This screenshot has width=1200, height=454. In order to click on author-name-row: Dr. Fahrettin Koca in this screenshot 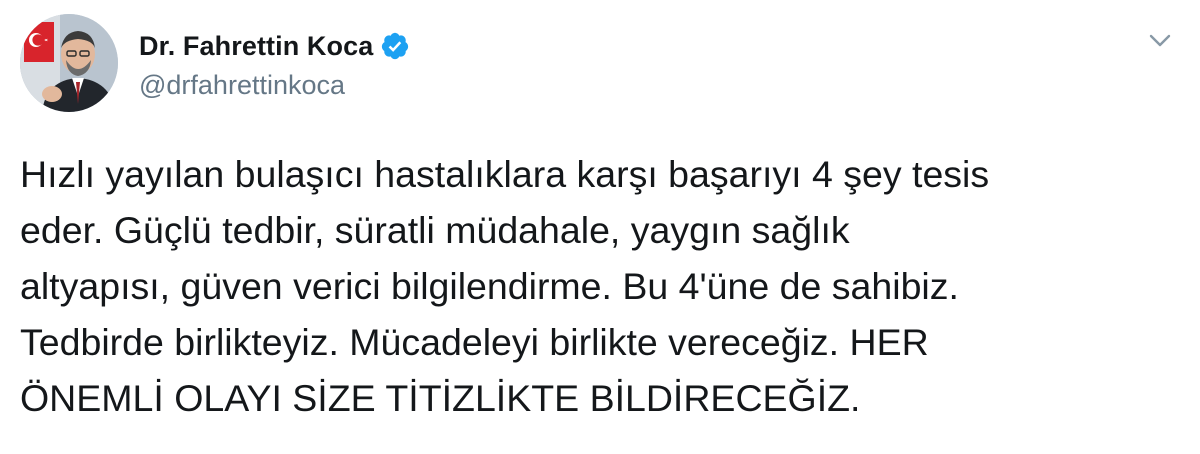, I will do `click(274, 46)`.